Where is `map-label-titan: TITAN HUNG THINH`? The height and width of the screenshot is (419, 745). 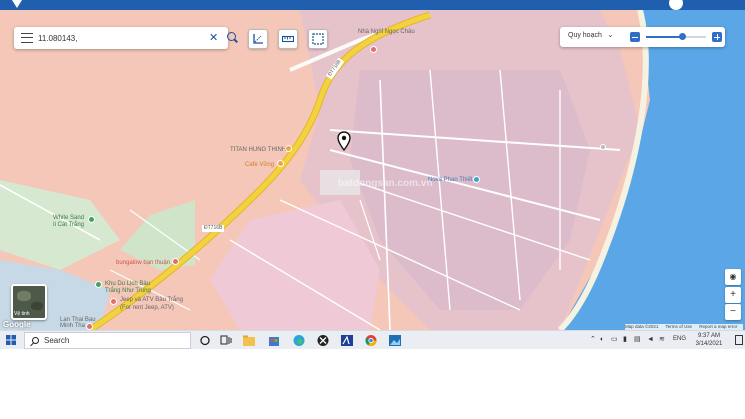
map-label-titan: TITAN HUNG THINH is located at coordinates (258, 150).